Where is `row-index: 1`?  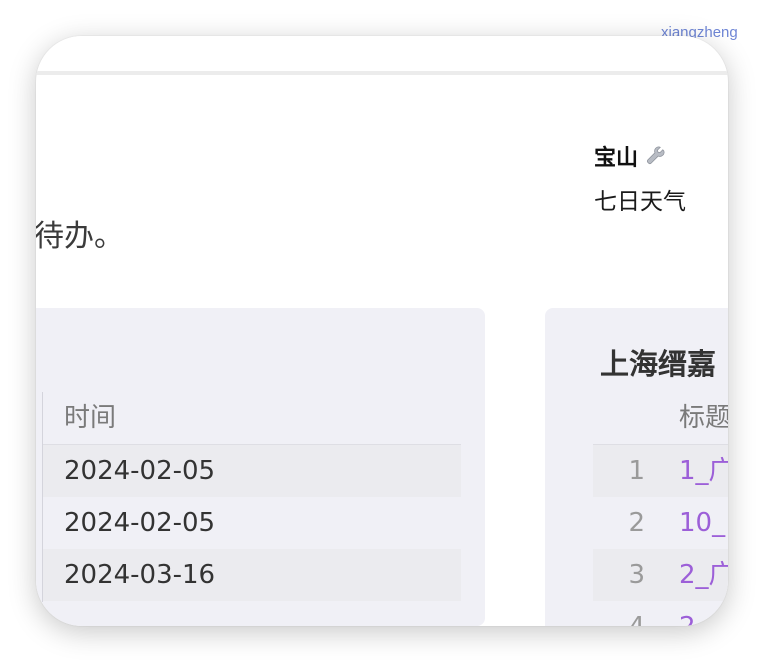 row-index: 1 is located at coordinates (636, 471).